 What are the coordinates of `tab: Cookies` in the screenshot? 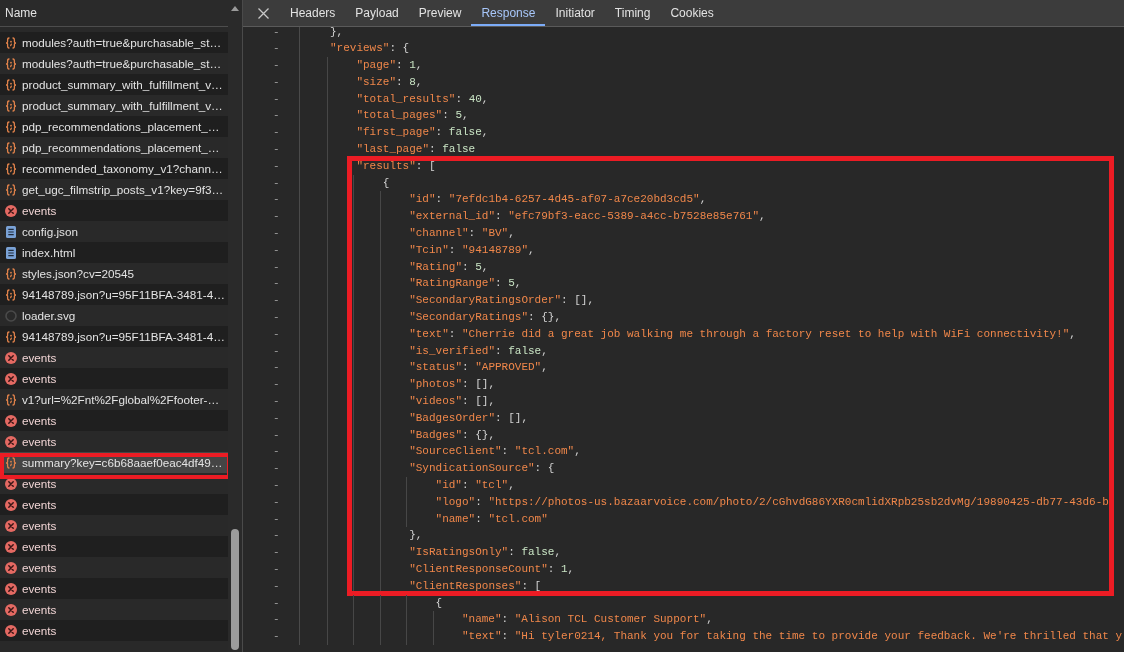 It's located at (692, 13).